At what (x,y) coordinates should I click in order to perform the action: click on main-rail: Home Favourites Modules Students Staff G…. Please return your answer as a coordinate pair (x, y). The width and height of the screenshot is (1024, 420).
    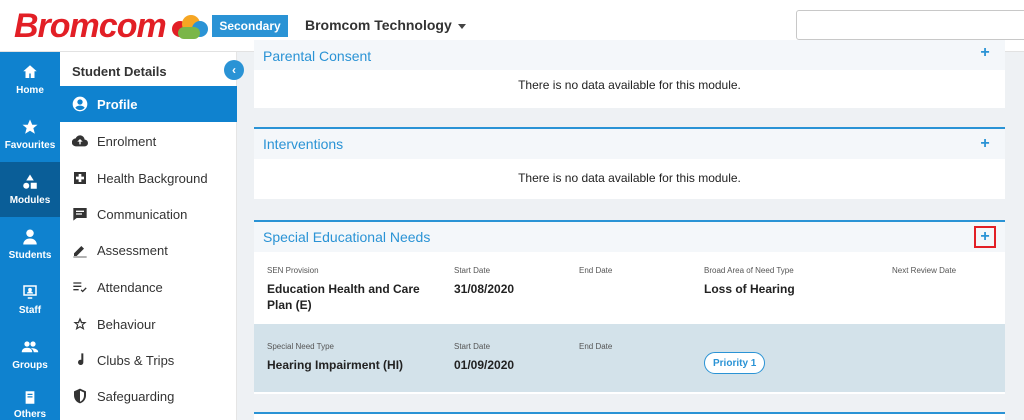
    Looking at the image, I should click on (30, 236).